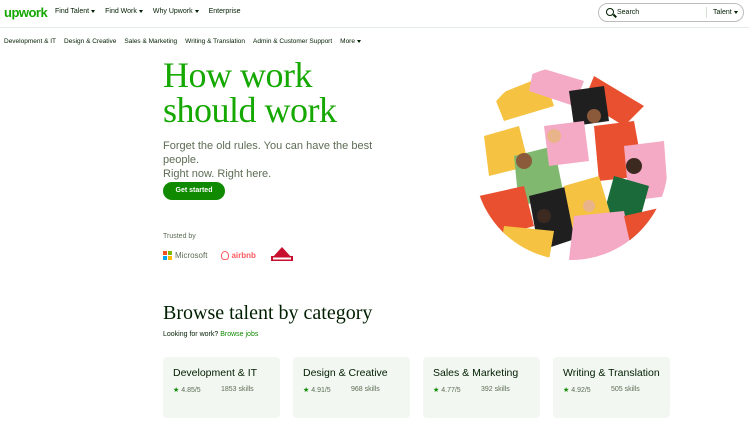  What do you see at coordinates (447, 390) in the screenshot?
I see `card-rating: ★ 4.77/5` at bounding box center [447, 390].